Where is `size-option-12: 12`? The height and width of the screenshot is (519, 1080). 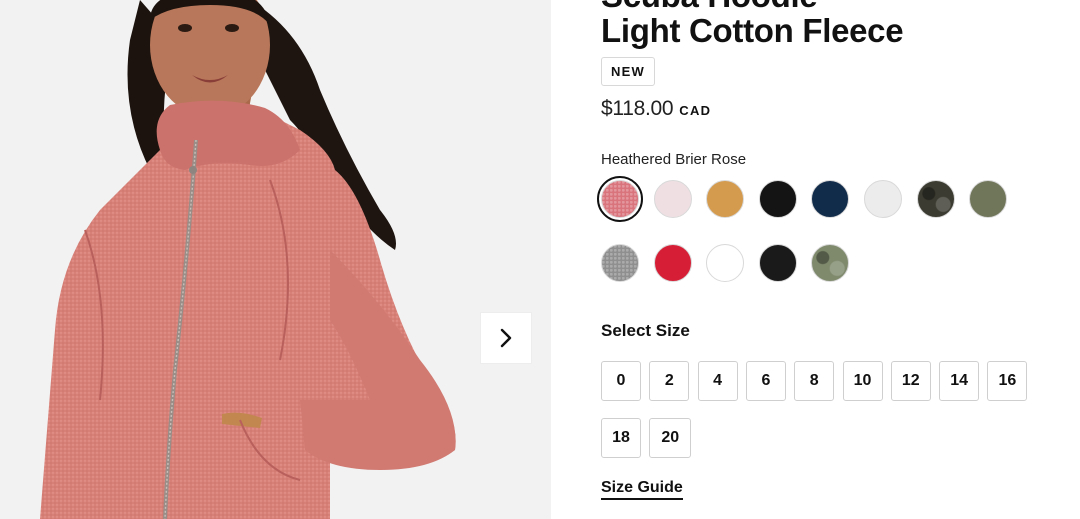 size-option-12: 12 is located at coordinates (910, 381).